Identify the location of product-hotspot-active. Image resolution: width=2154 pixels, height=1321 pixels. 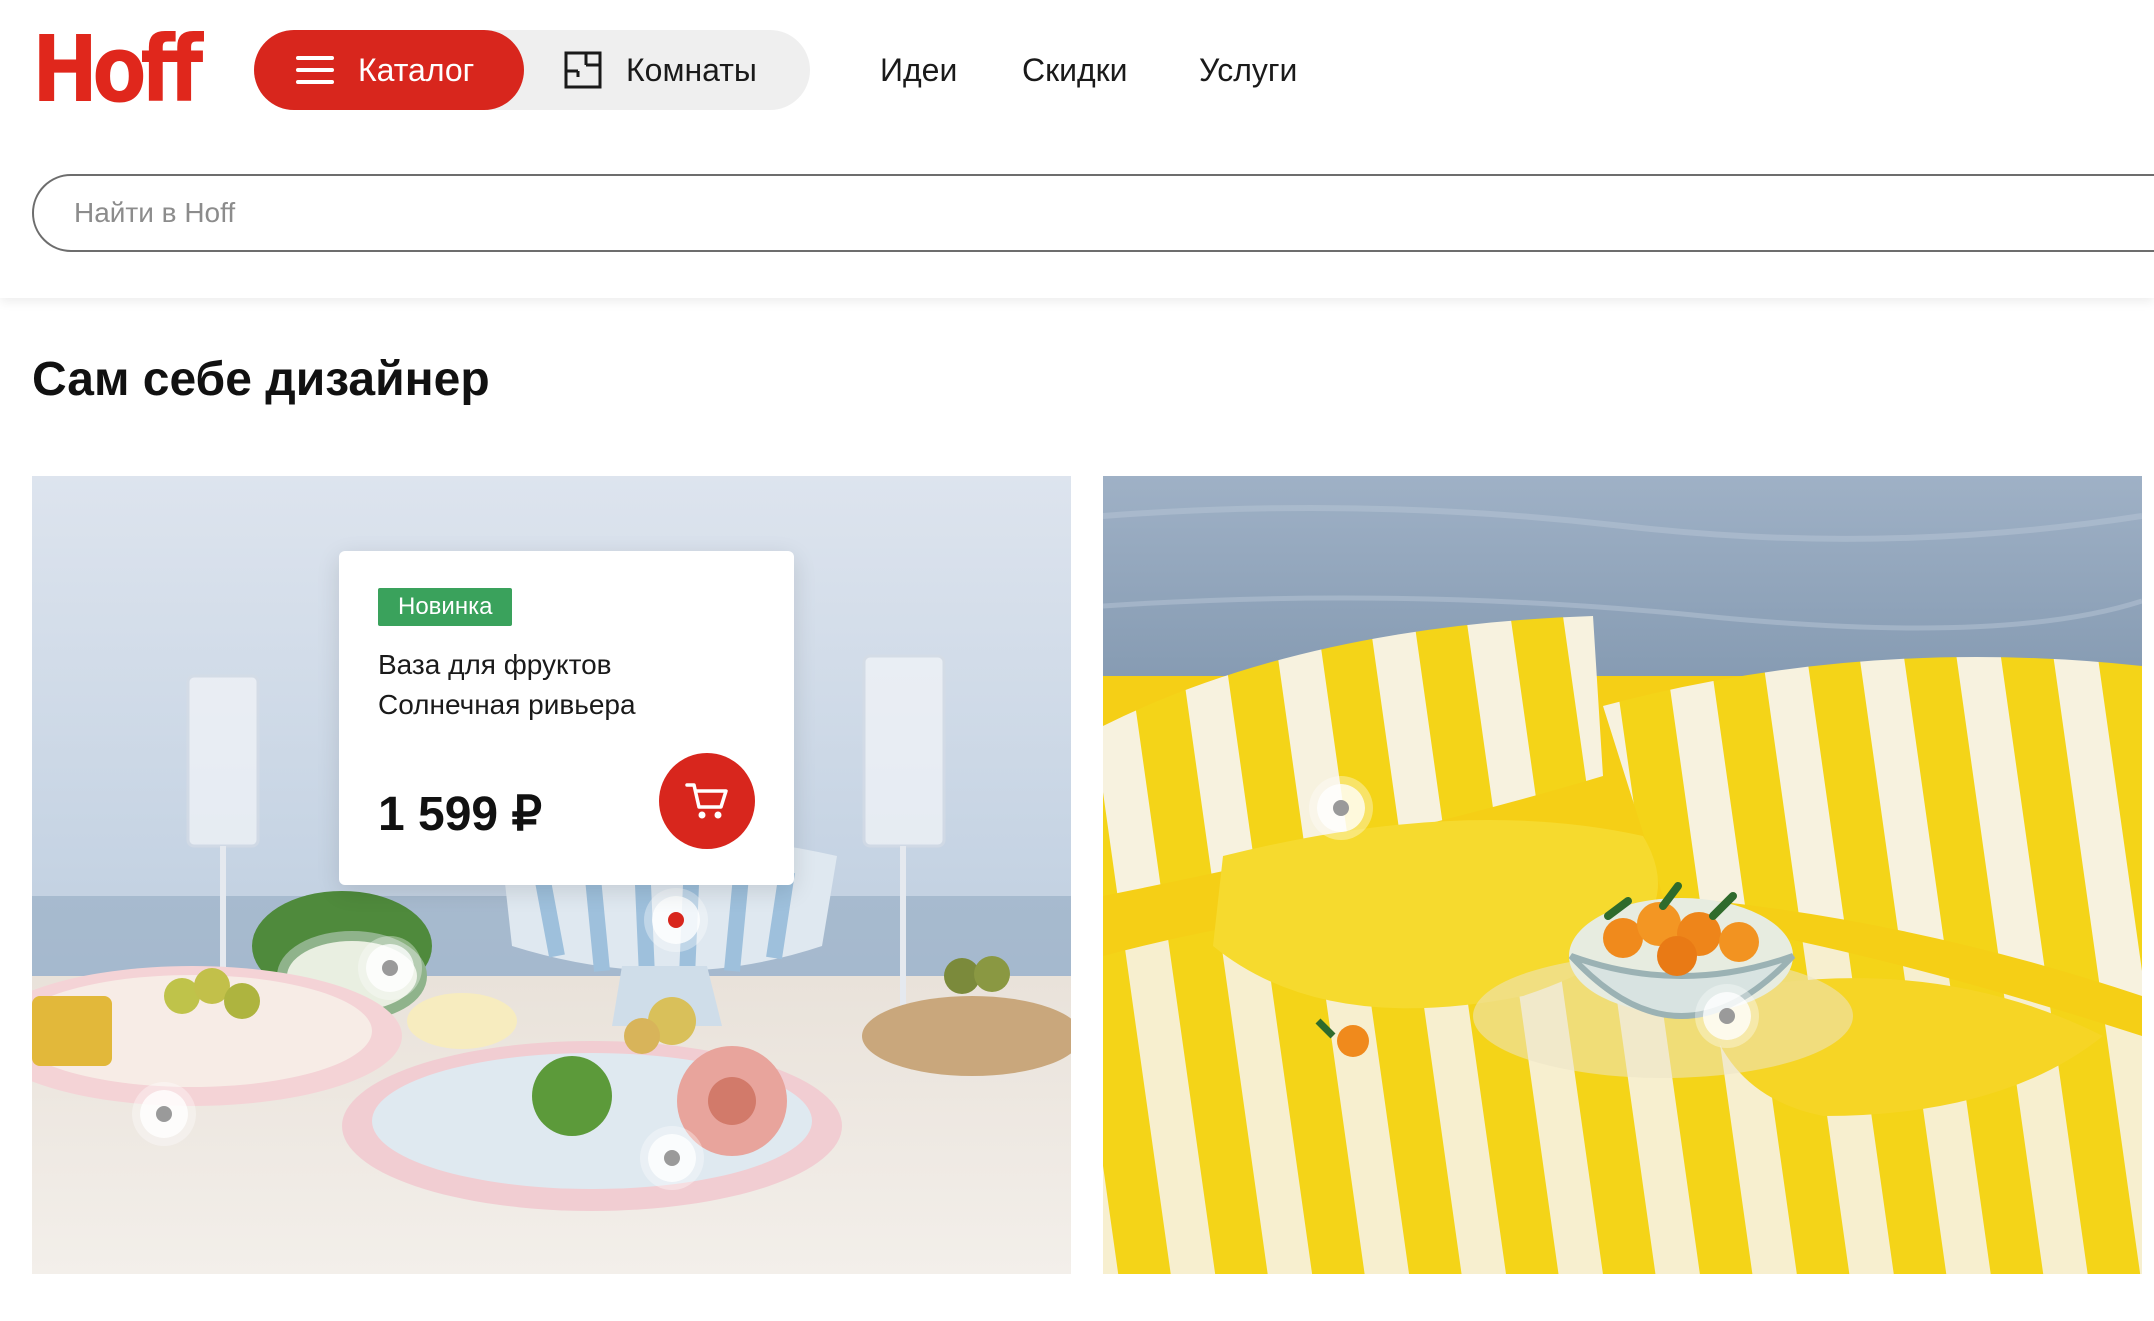
(676, 920).